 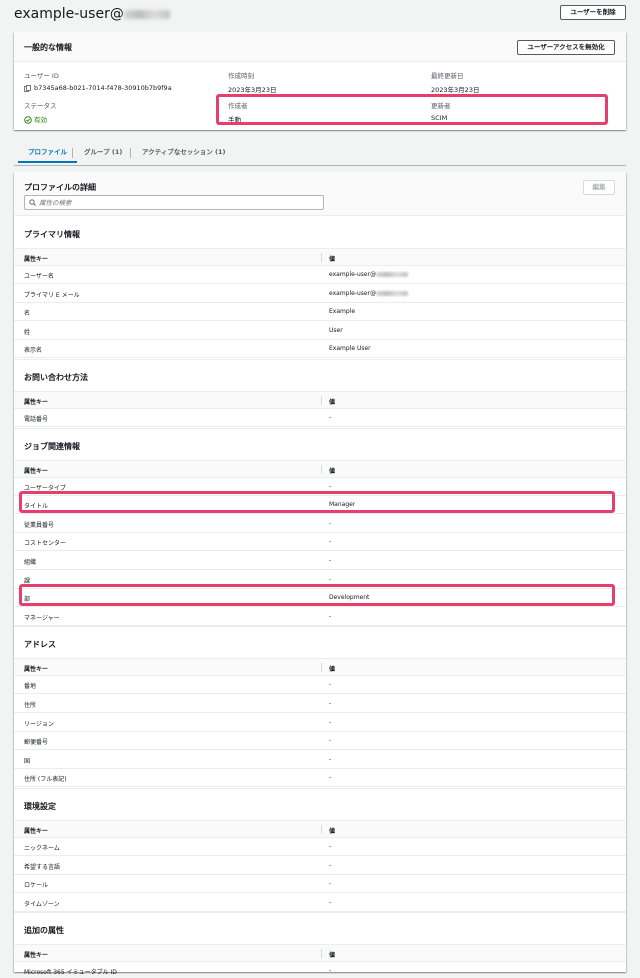 What do you see at coordinates (252, 82) in the screenshot?
I see `created-at-field: 作成時刻 2023年3月23日` at bounding box center [252, 82].